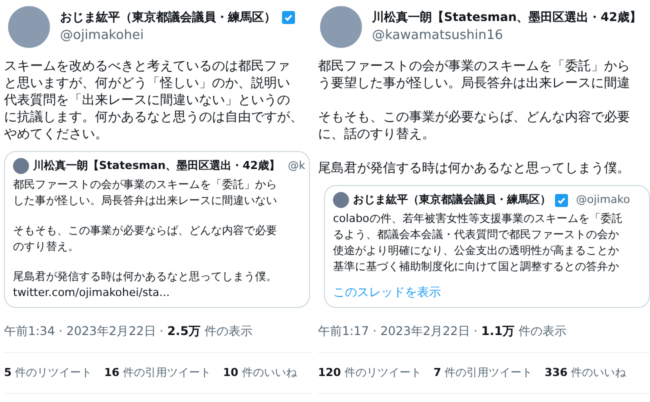 Image resolution: width=650 pixels, height=402 pixels. I want to click on author-handle: @k, so click(297, 166).